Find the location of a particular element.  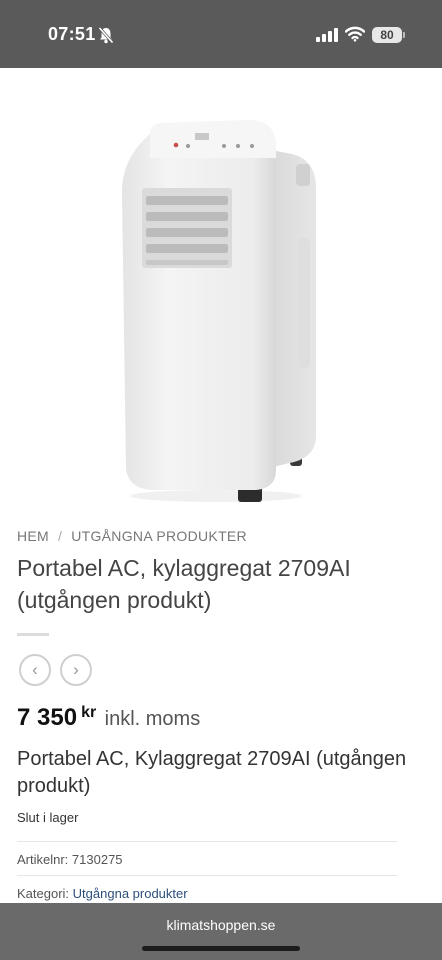

stock-status: Slut i lager is located at coordinates (48, 817).